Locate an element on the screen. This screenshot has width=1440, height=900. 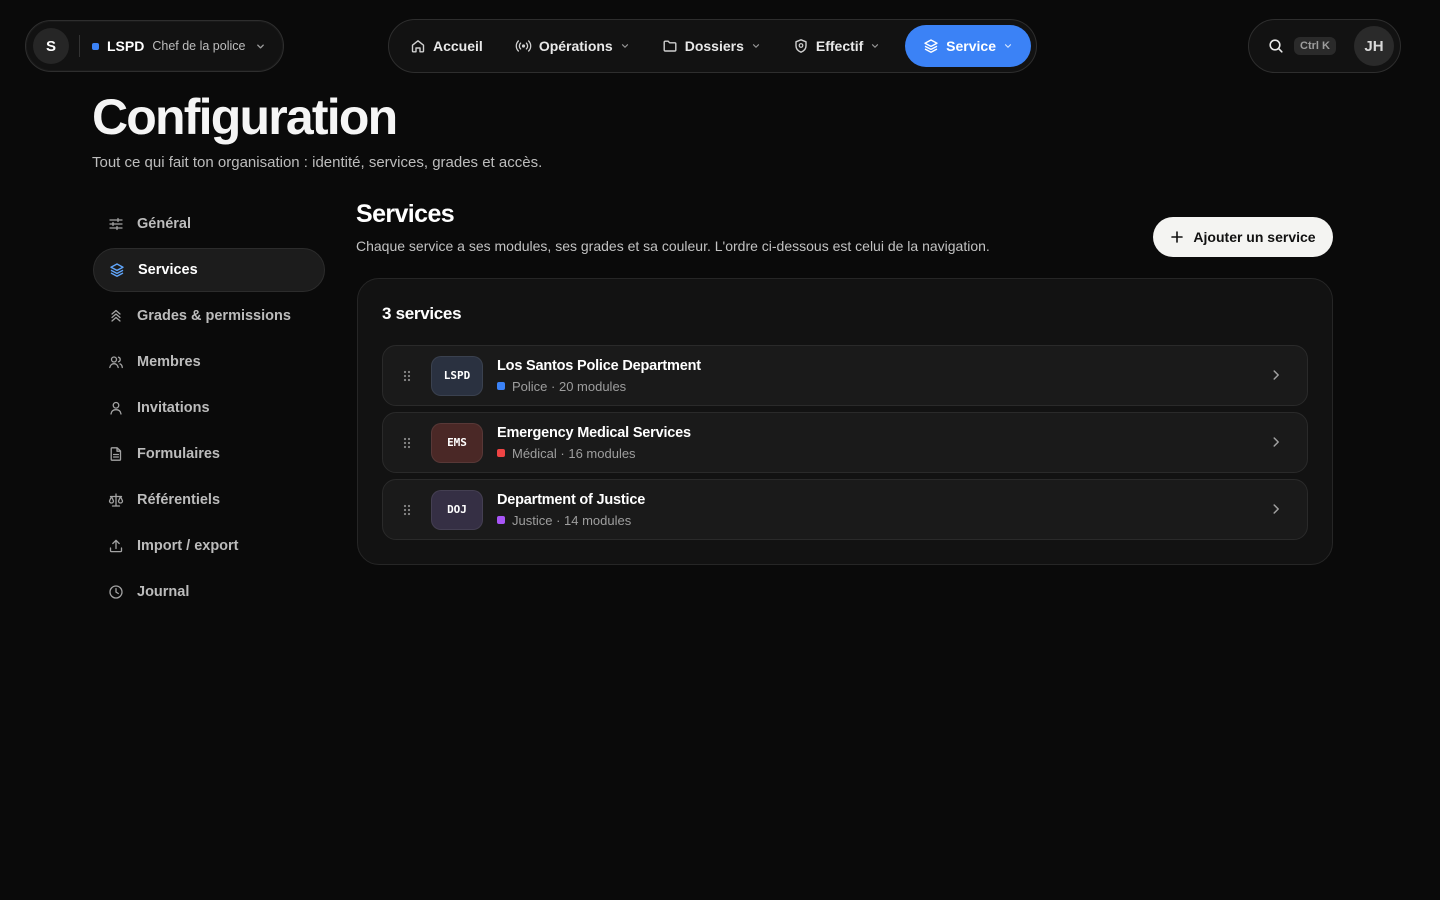
org-avatar: S is located at coordinates (51, 46).